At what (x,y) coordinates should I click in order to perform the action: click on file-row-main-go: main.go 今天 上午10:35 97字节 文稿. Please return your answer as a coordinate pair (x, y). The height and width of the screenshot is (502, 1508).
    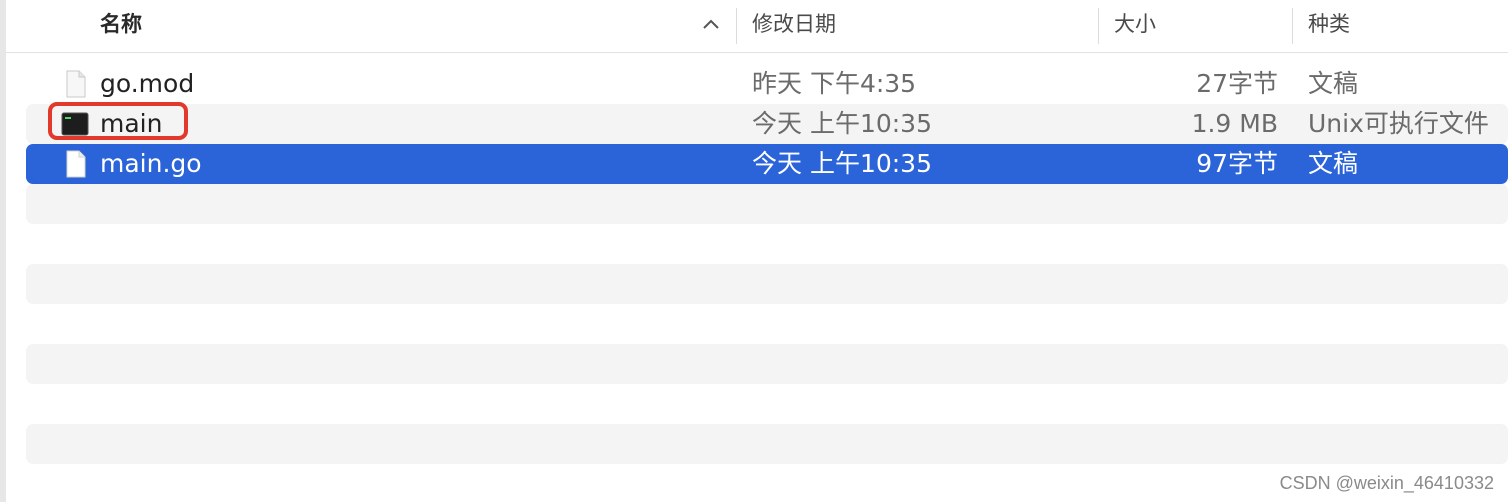
    Looking at the image, I should click on (767, 164).